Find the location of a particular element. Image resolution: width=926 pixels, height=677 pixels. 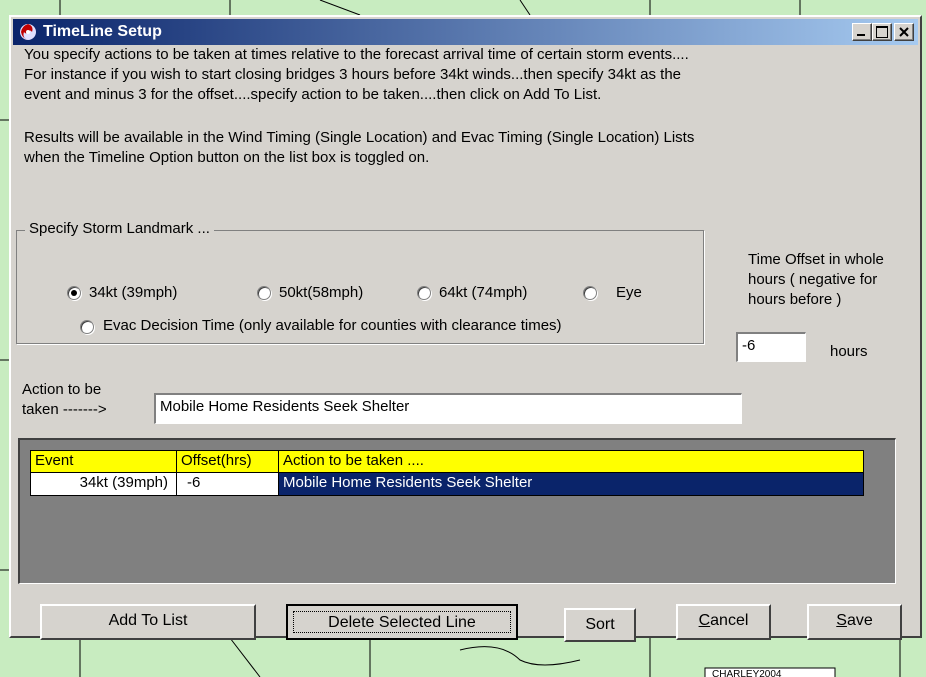

radio-evac-decision is located at coordinates (87, 327).